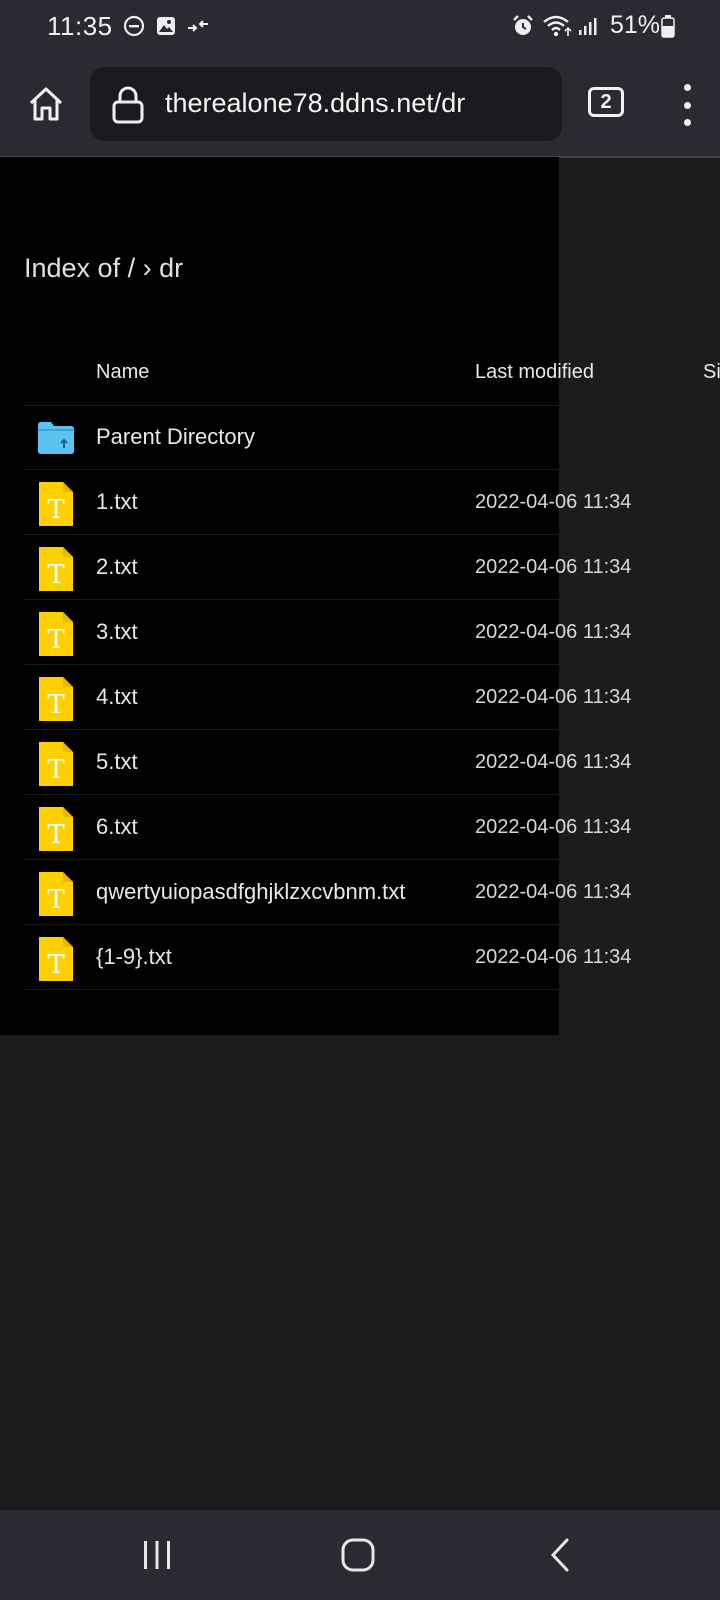  What do you see at coordinates (372, 633) in the screenshot?
I see `table-row: T 3.txt 2022-04-06 11:34` at bounding box center [372, 633].